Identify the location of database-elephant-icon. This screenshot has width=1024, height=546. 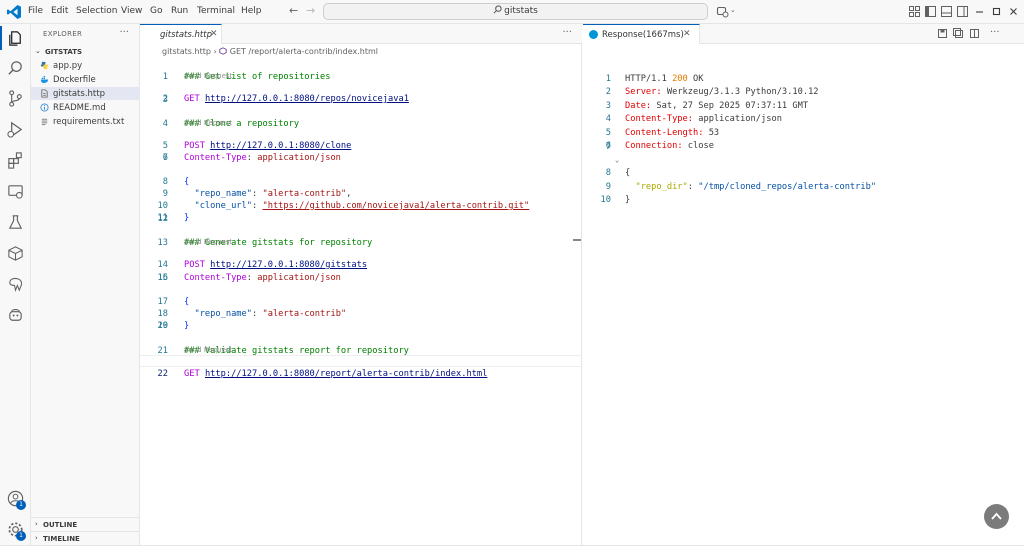
(15, 284).